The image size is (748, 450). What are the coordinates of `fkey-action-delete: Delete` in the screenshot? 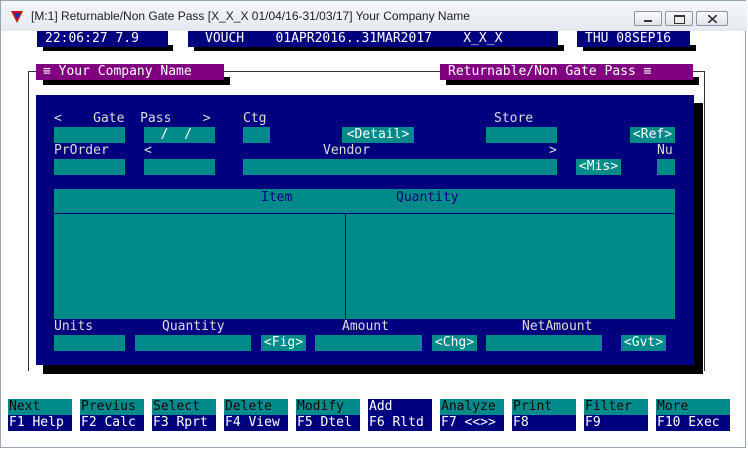 It's located at (256, 407).